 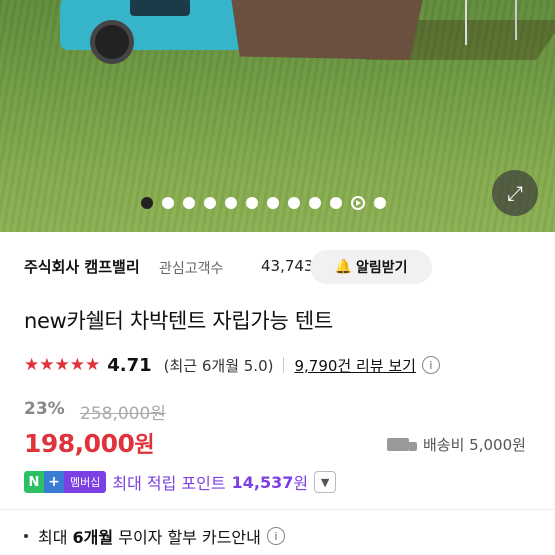 I want to click on sale-price: 198,000원, so click(x=89, y=443).